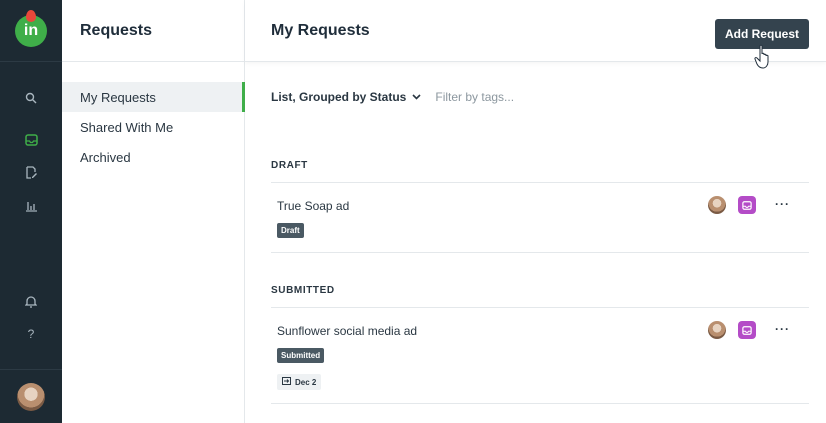 This screenshot has height=423, width=826. Describe the element at coordinates (153, 31) in the screenshot. I see `sidebar-title: Requests` at that location.